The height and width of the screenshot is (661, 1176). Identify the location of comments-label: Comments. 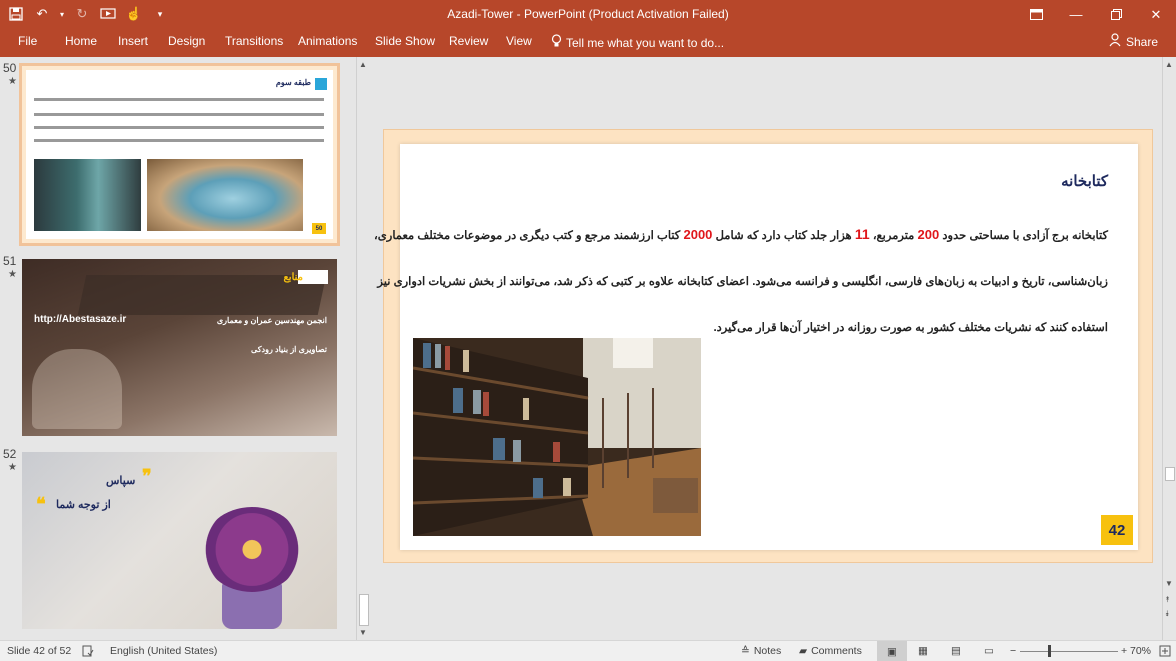
(836, 651).